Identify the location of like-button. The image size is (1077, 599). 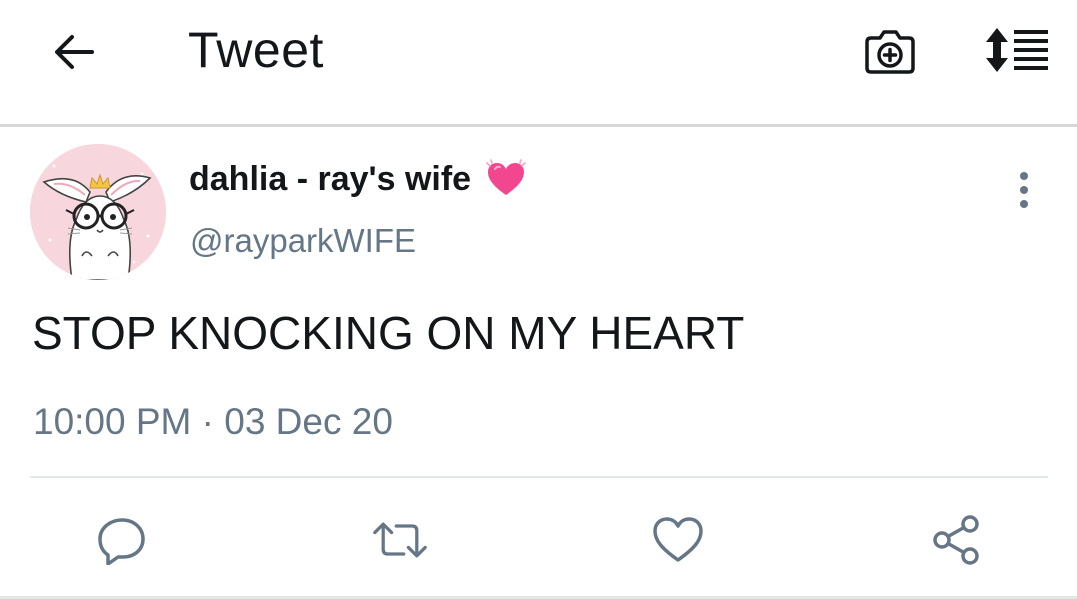
(678, 540).